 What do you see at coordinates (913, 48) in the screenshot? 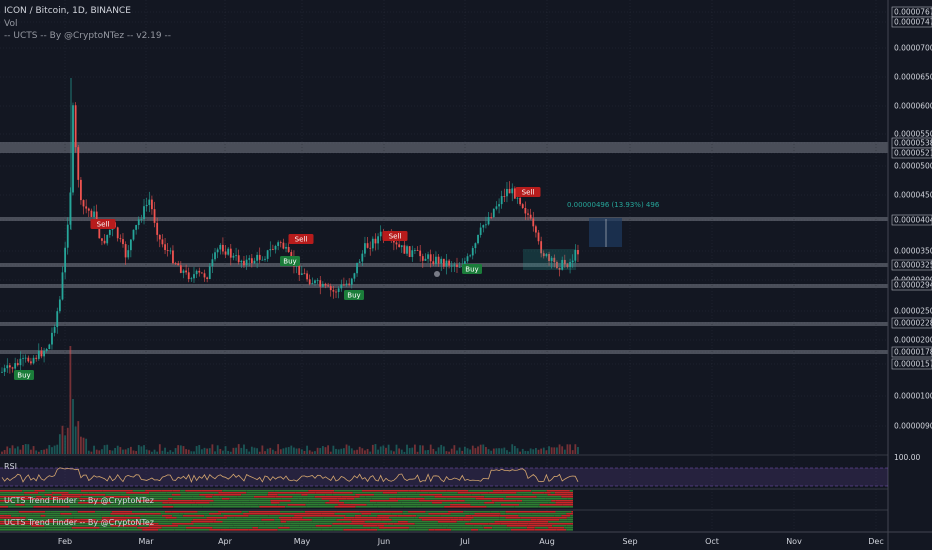
I see `price-axis-label: 0.00007000` at bounding box center [913, 48].